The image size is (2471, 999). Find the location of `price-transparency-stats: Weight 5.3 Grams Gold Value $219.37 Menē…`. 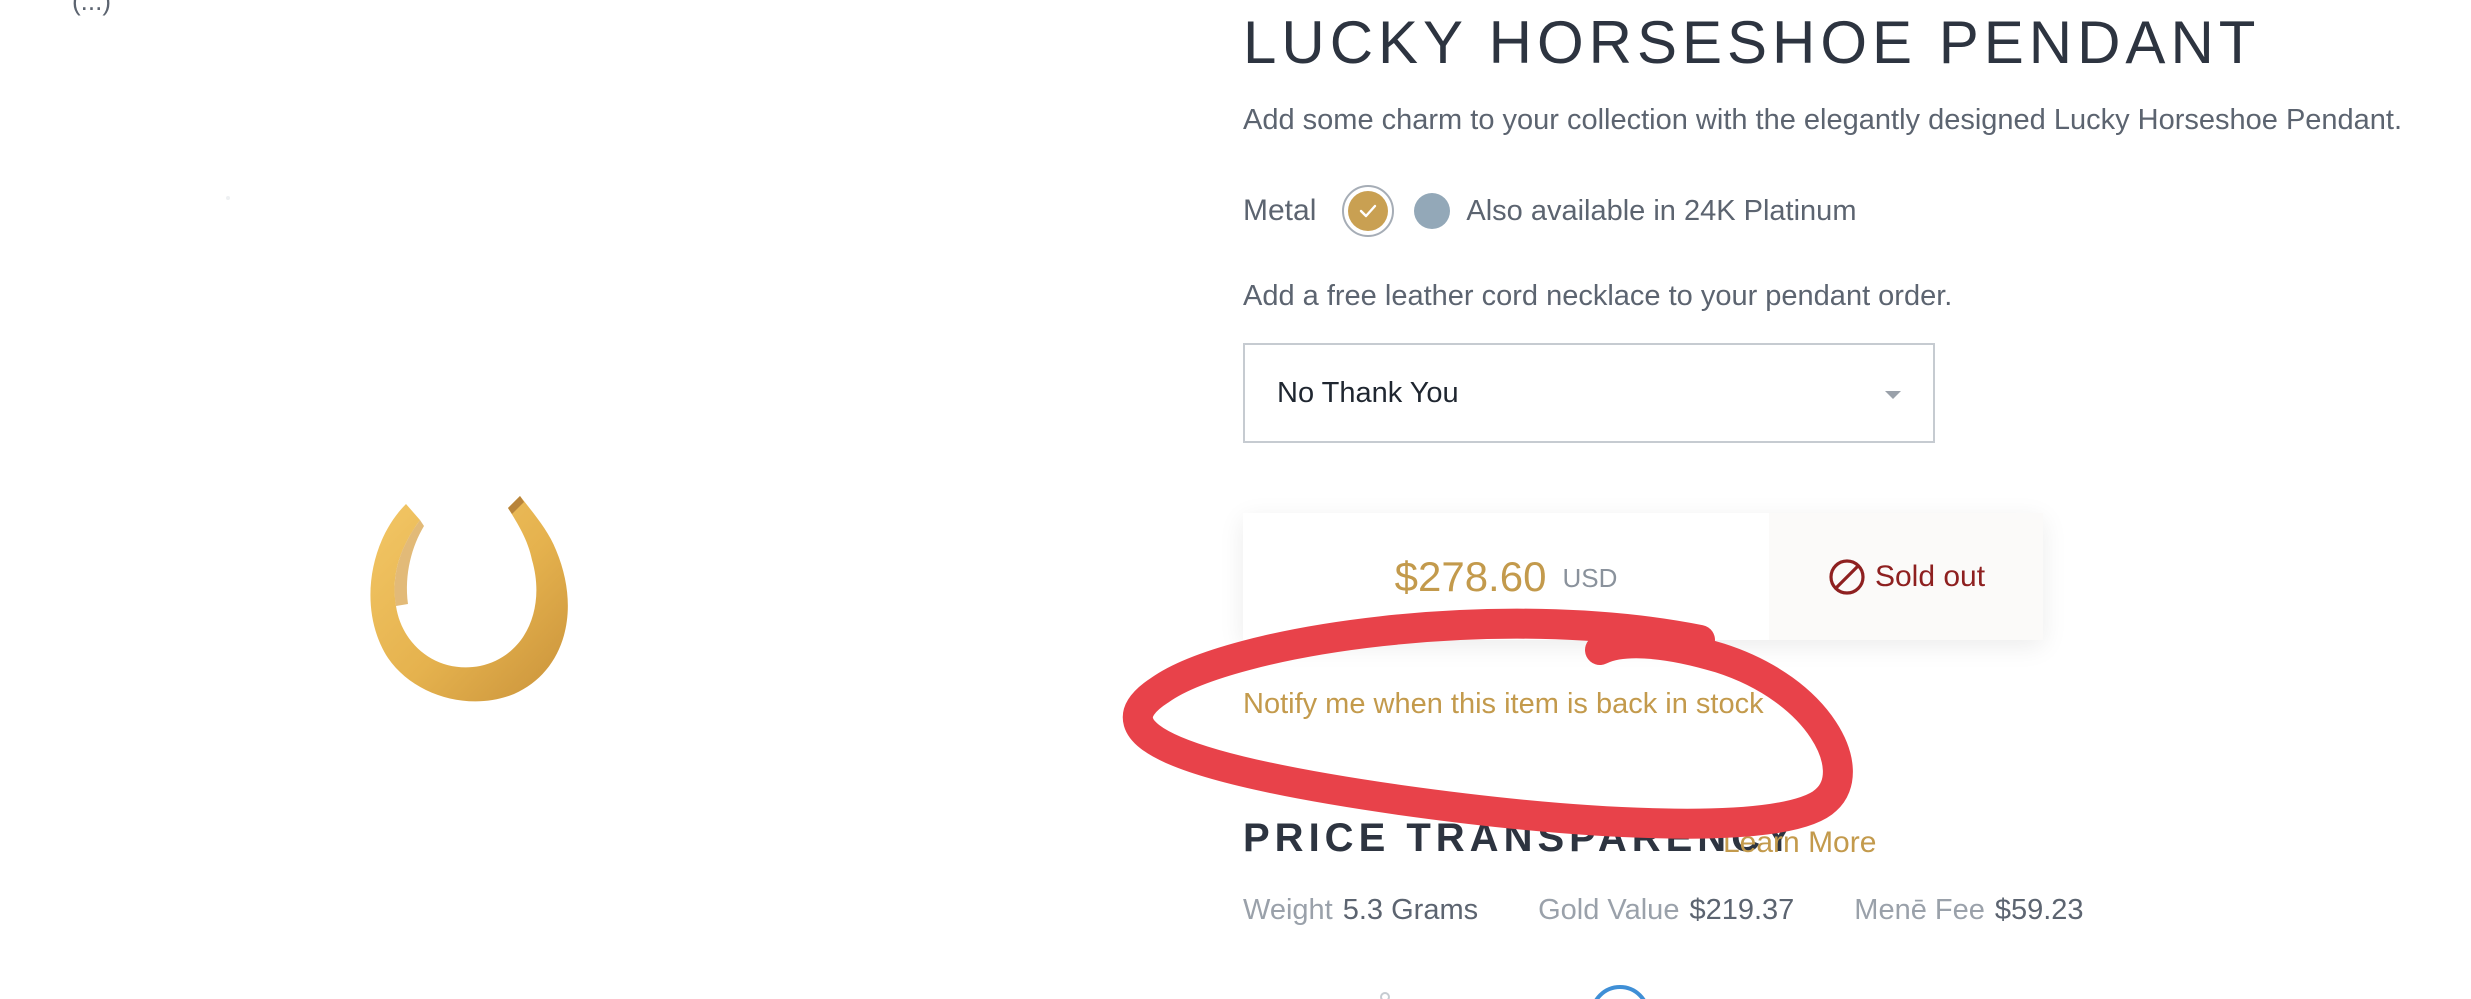

price-transparency-stats: Weight 5.3 Grams Gold Value $219.37 Menē… is located at coordinates (1693, 910).